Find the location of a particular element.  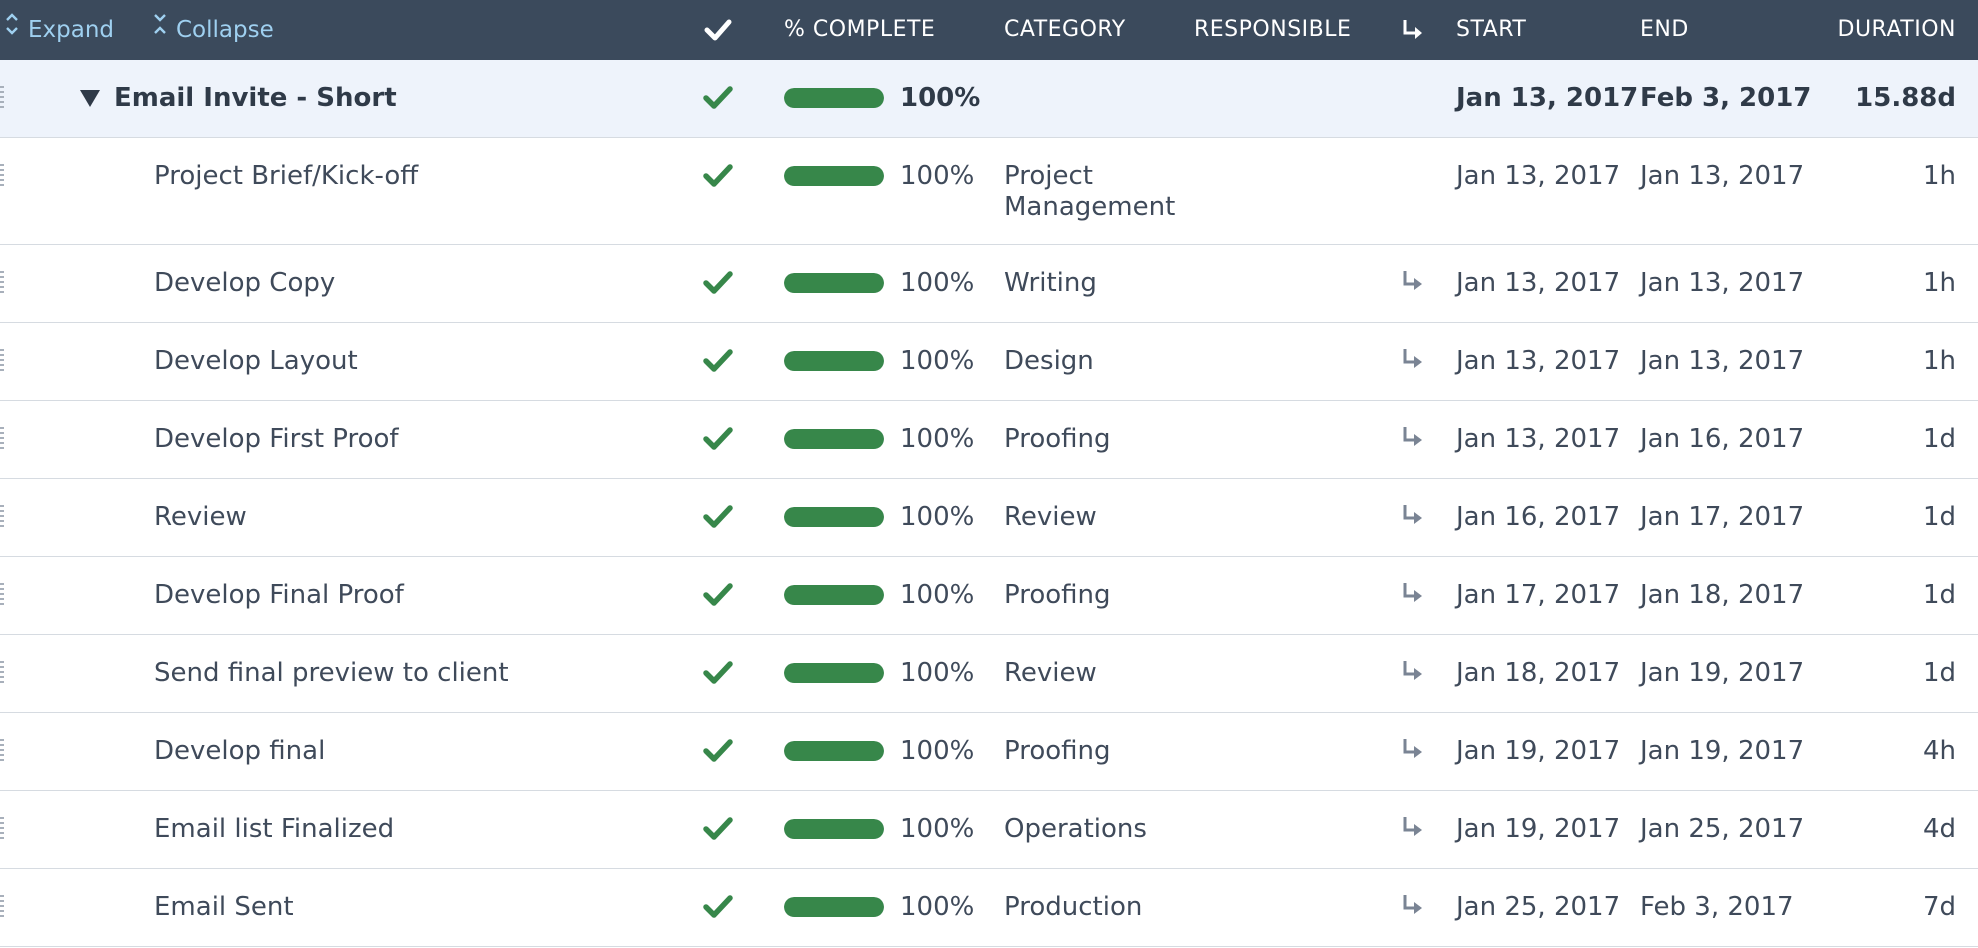

task-name: Review is located at coordinates (200, 517).